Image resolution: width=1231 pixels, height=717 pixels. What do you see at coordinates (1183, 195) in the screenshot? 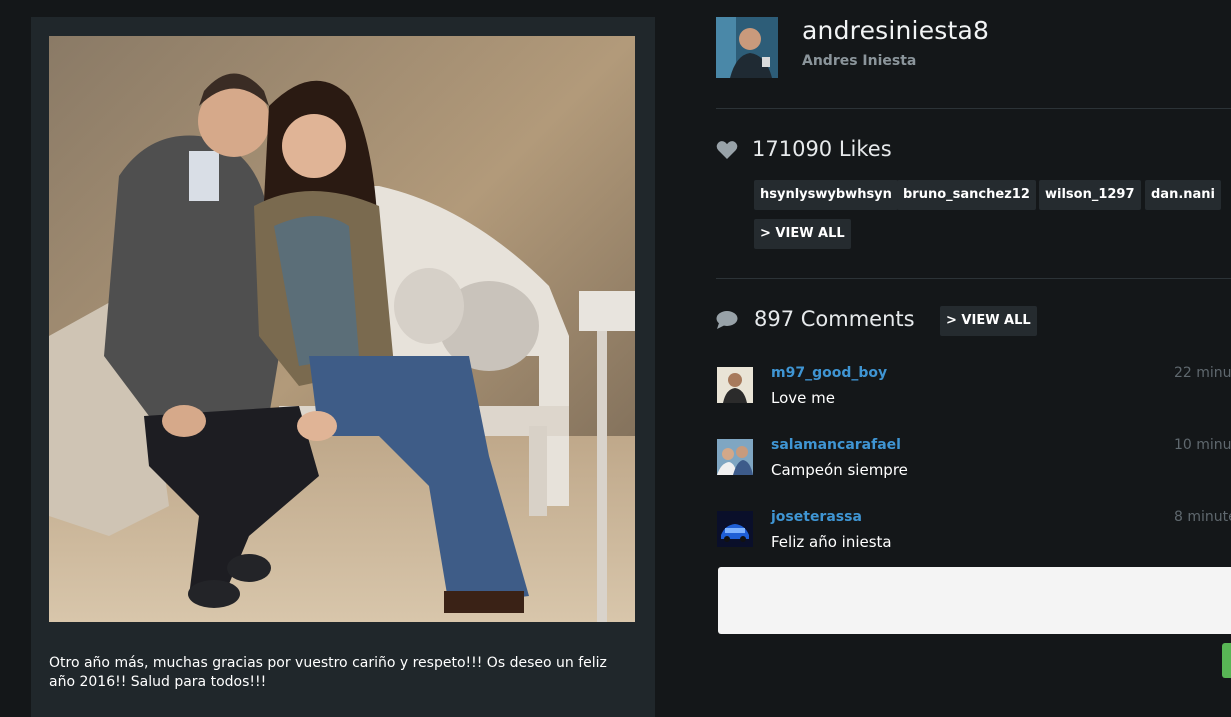
I see `liker-chip: dan.nani` at bounding box center [1183, 195].